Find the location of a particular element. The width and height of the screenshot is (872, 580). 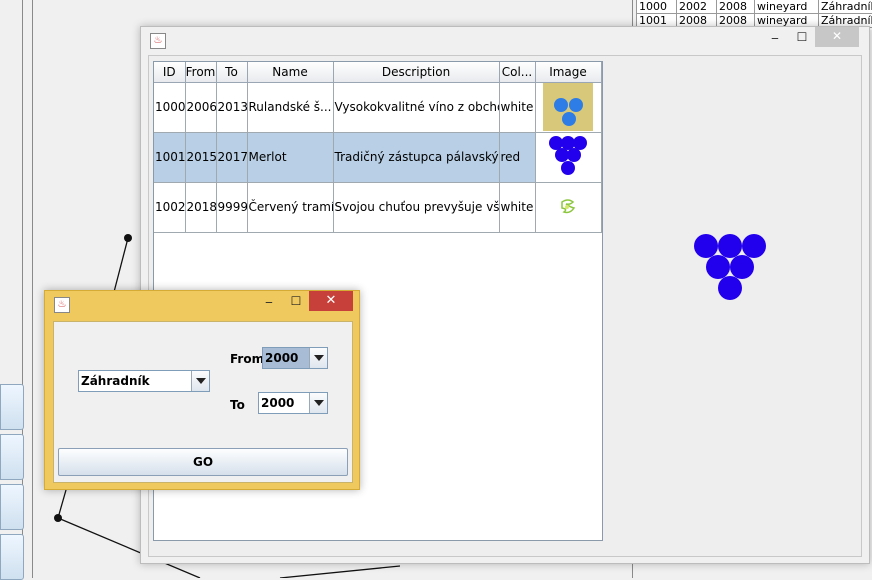

column-header-image: Image is located at coordinates (568, 72).